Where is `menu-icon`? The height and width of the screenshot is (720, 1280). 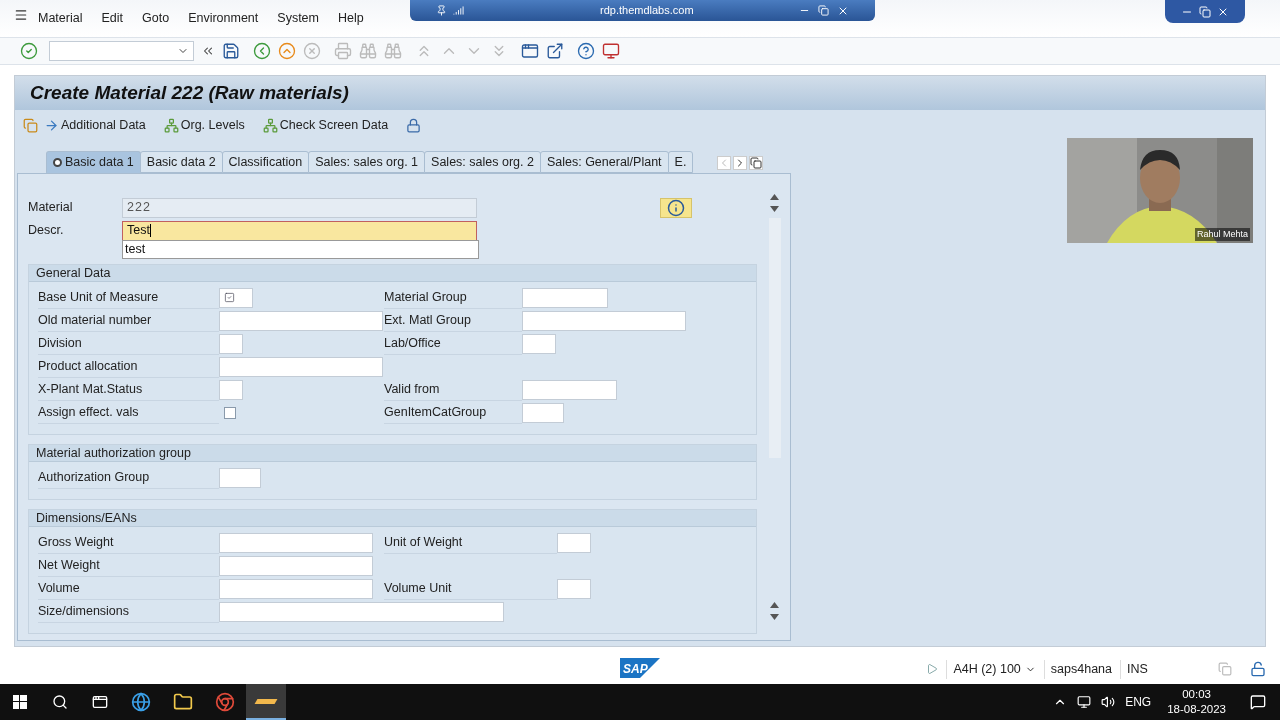 menu-icon is located at coordinates (21, 14).